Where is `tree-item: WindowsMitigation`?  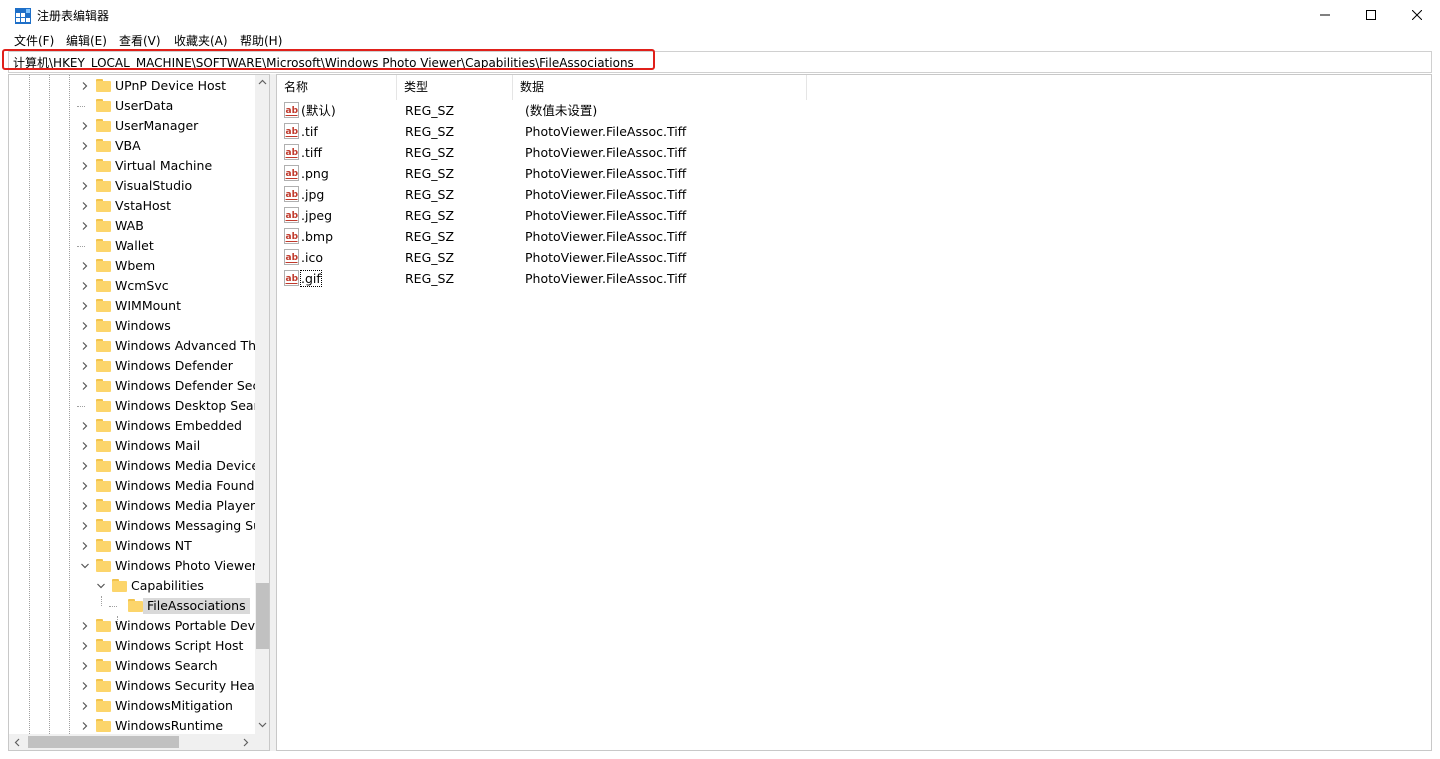
tree-item: WindowsMitigation is located at coordinates (132, 706).